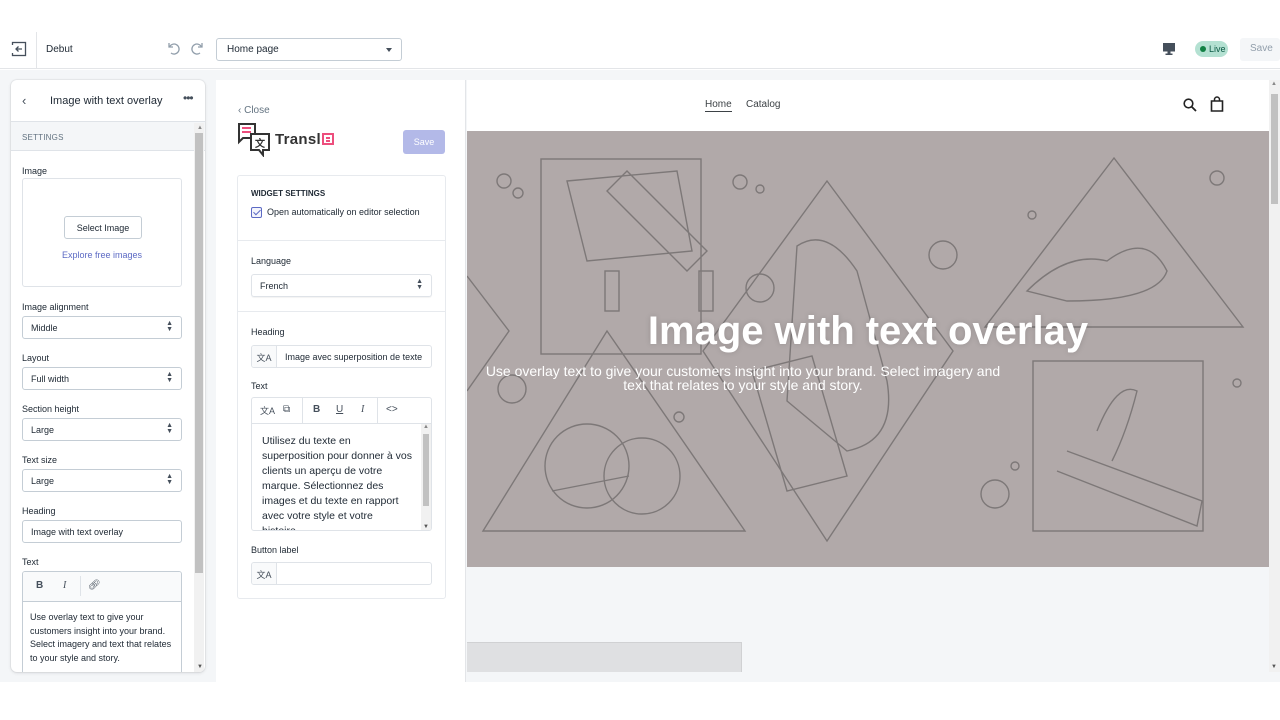 Image resolution: width=1280 pixels, height=720 pixels. Describe the element at coordinates (286, 409) in the screenshot. I see `copy-icon: ⧉` at that location.